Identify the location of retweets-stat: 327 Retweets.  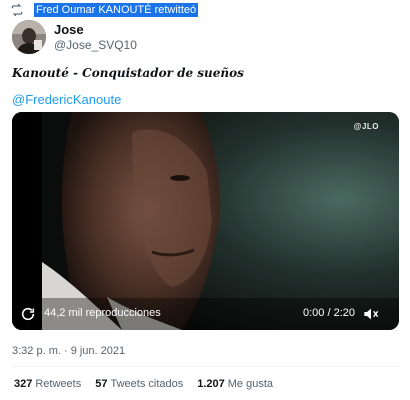
(47, 384).